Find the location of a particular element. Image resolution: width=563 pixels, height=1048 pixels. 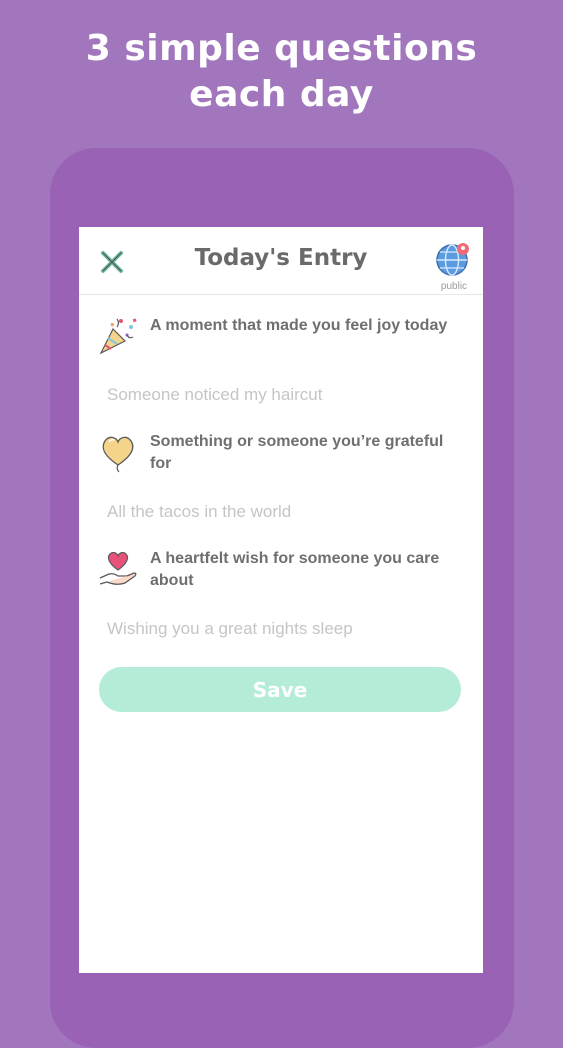

question-2: Something or someone you’re grateful for is located at coordinates (282, 456).